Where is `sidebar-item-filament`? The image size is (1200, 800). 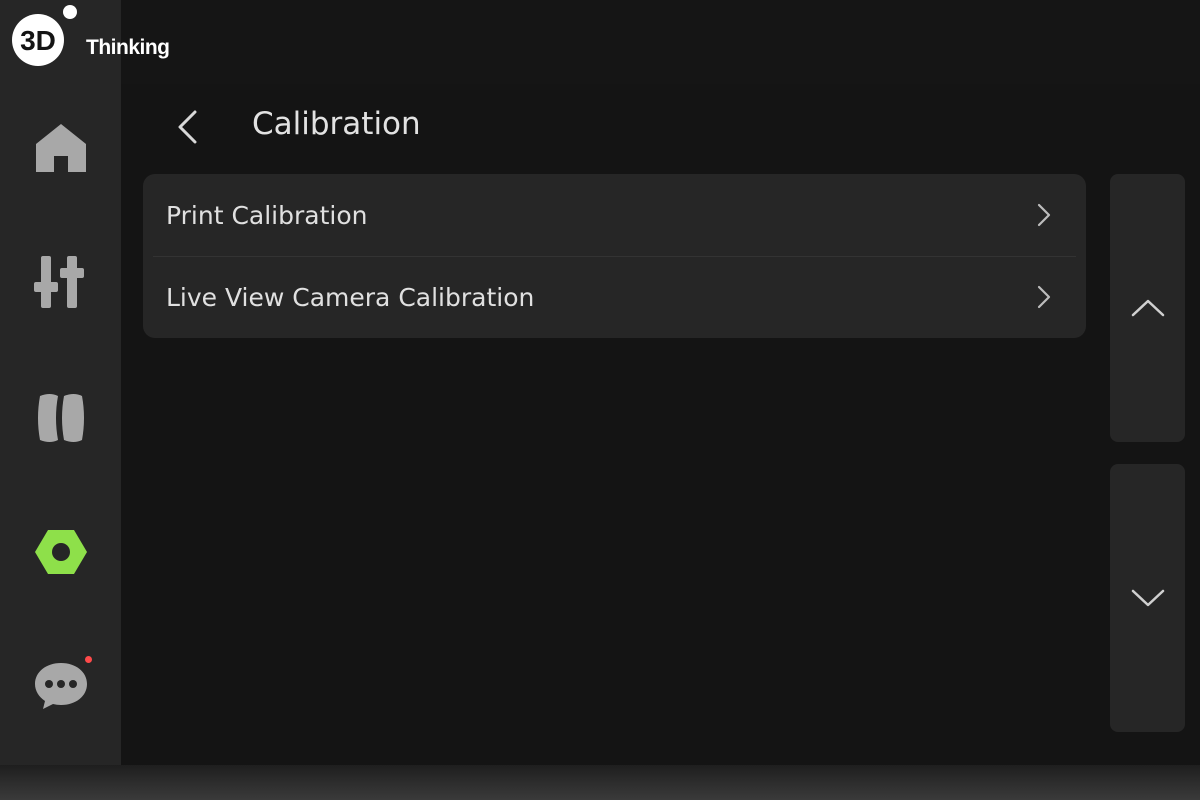
sidebar-item-filament is located at coordinates (60, 418).